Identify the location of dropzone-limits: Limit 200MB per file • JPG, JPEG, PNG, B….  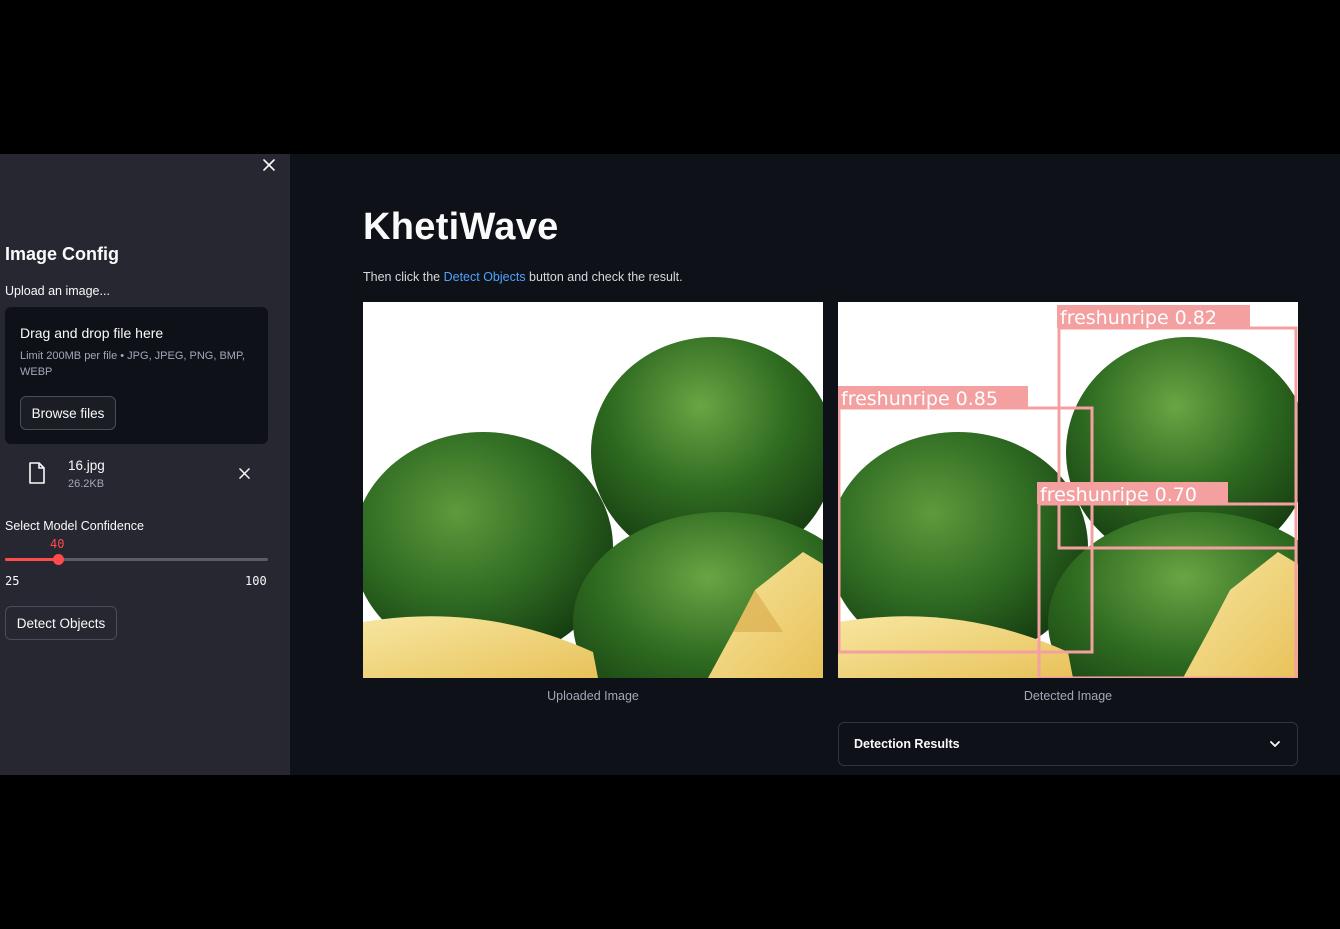
(132, 364).